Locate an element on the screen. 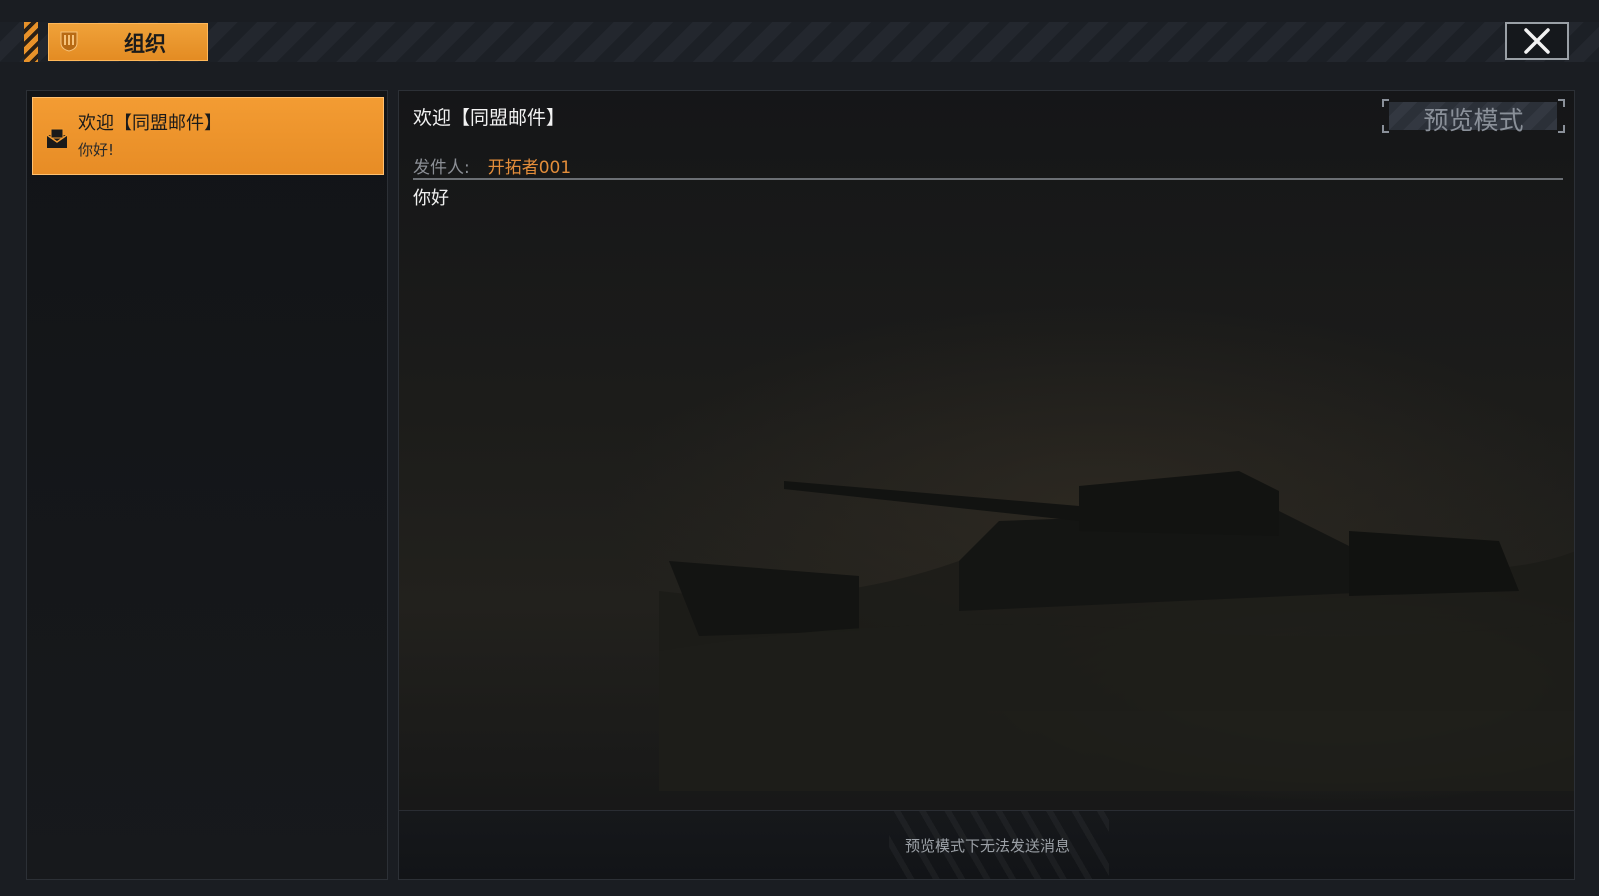  close-button is located at coordinates (1537, 41).